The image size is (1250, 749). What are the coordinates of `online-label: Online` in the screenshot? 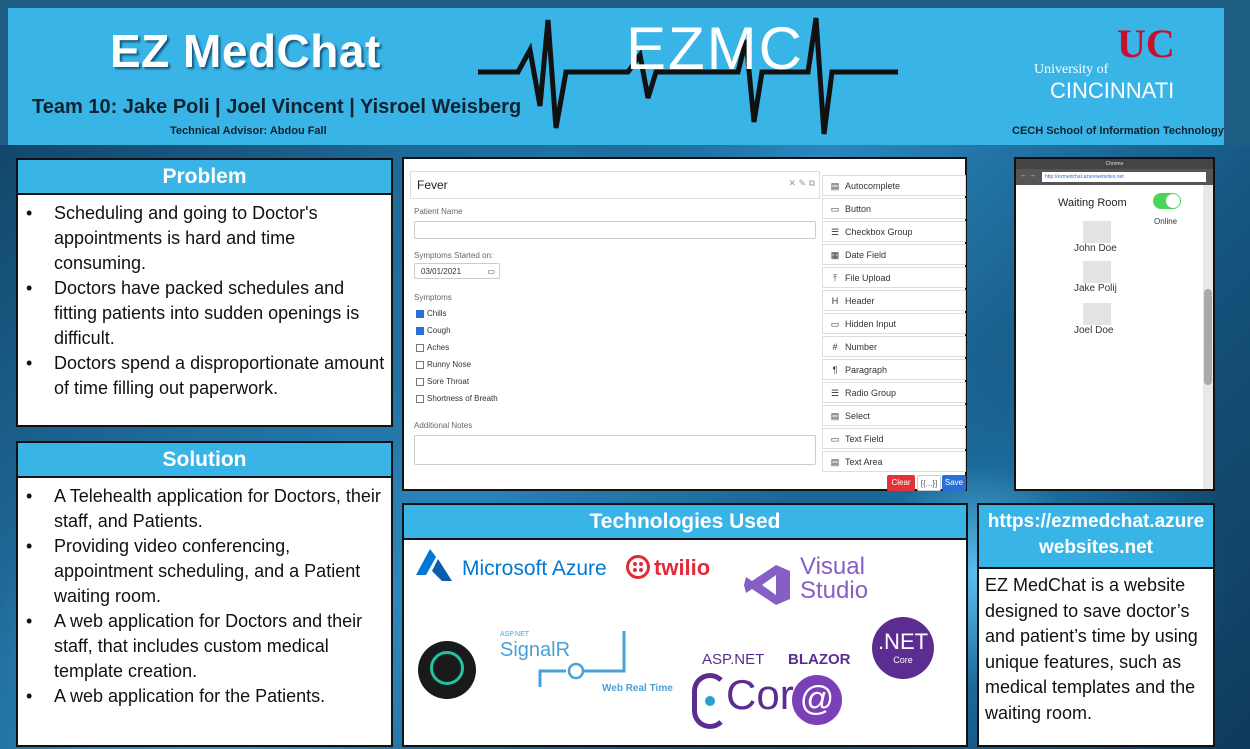 It's located at (1166, 221).